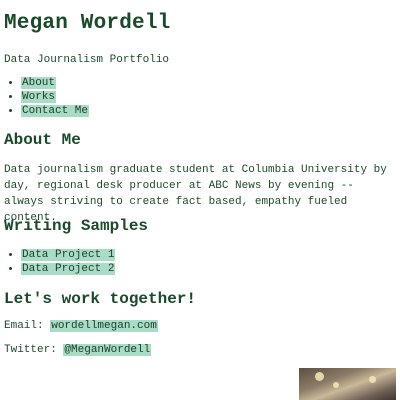 Image resolution: width=400 pixels, height=400 pixels. What do you see at coordinates (76, 226) in the screenshot?
I see `writing-samples-heading: Writing Samples` at bounding box center [76, 226].